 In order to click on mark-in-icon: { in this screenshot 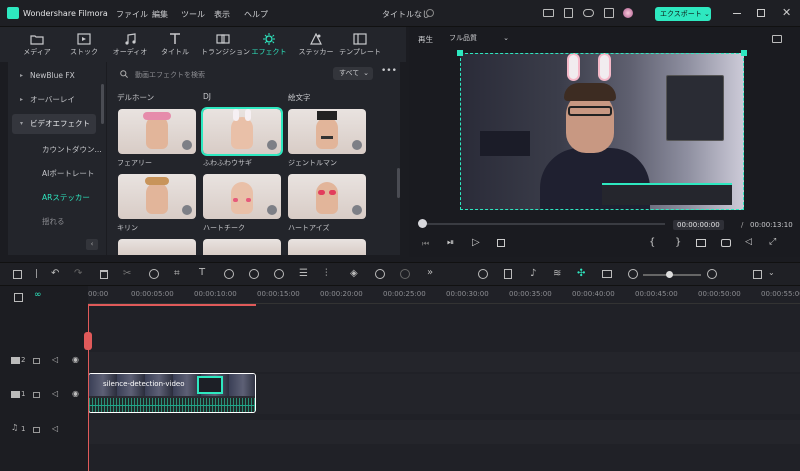, I will do `click(652, 242)`.